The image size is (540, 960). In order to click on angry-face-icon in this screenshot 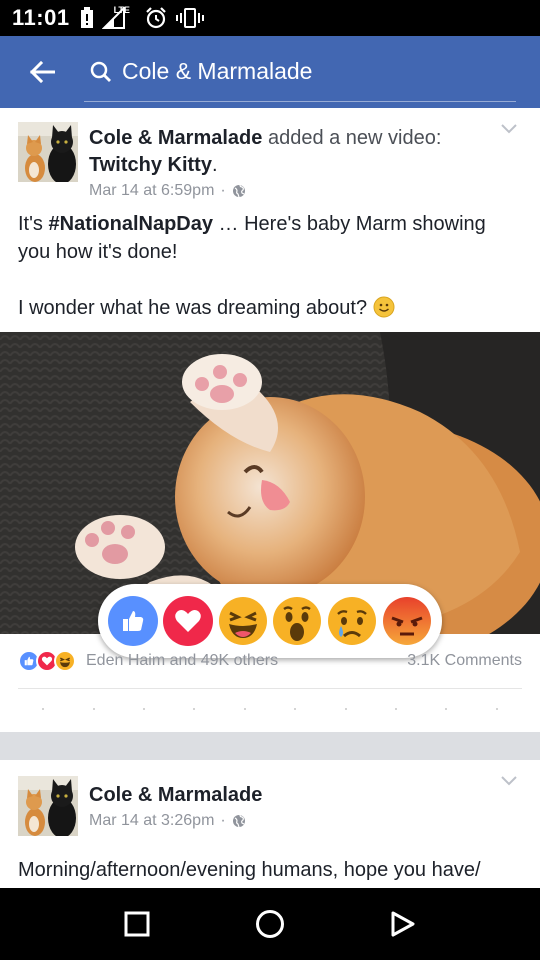, I will do `click(406, 621)`.